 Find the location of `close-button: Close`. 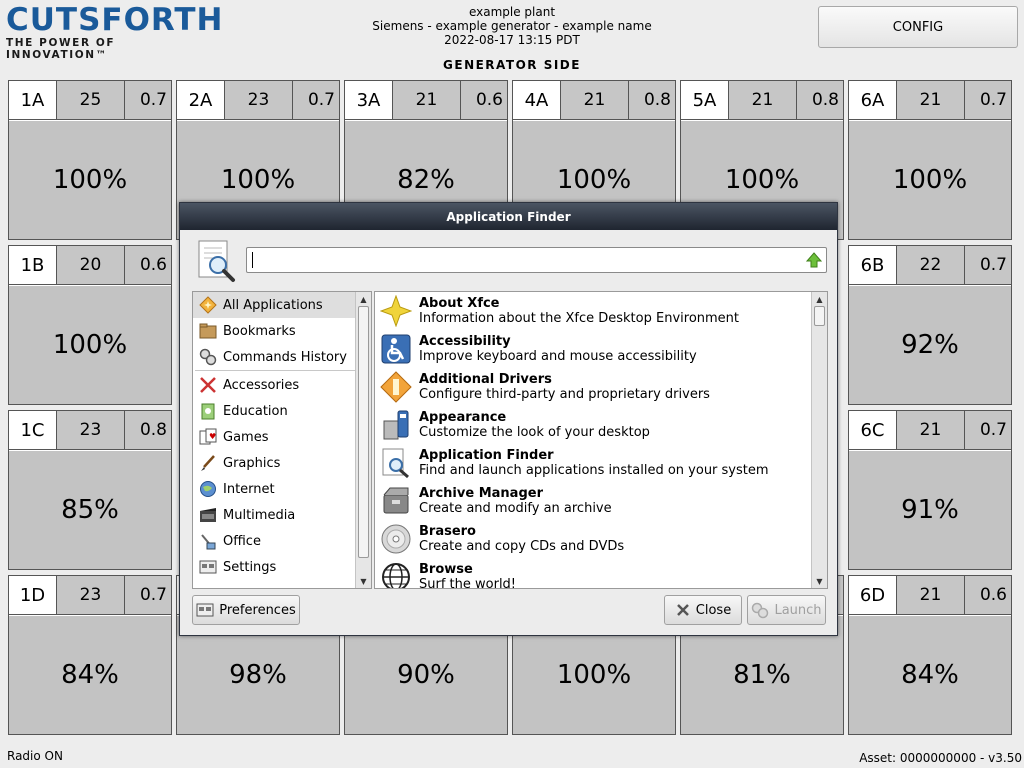

close-button: Close is located at coordinates (703, 610).